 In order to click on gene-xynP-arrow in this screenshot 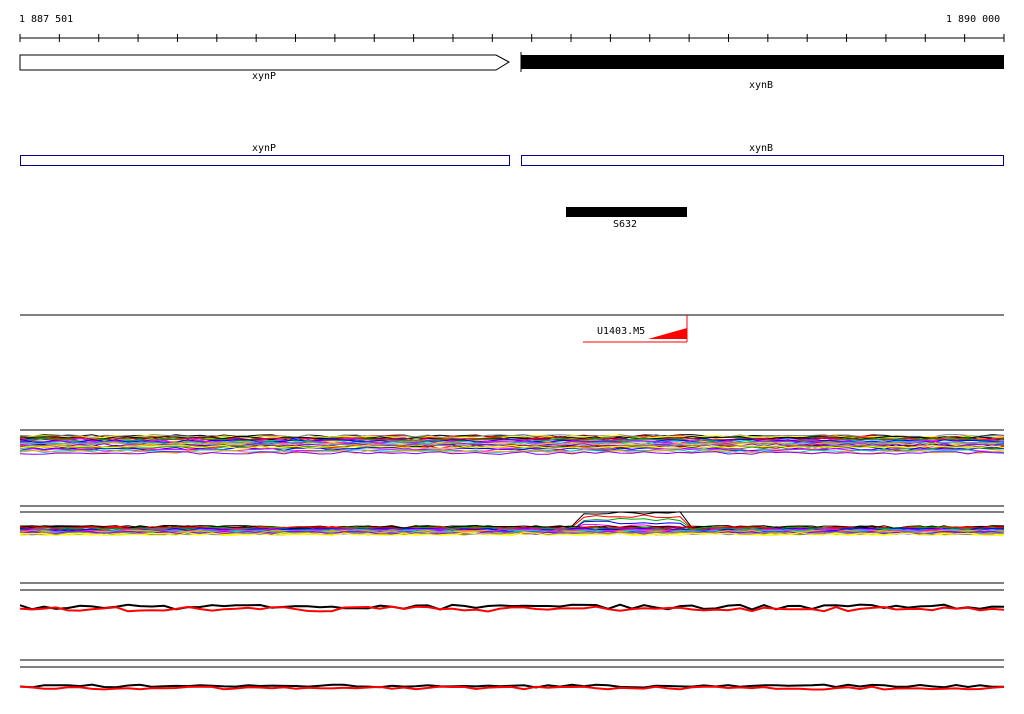, I will do `click(265, 62)`.